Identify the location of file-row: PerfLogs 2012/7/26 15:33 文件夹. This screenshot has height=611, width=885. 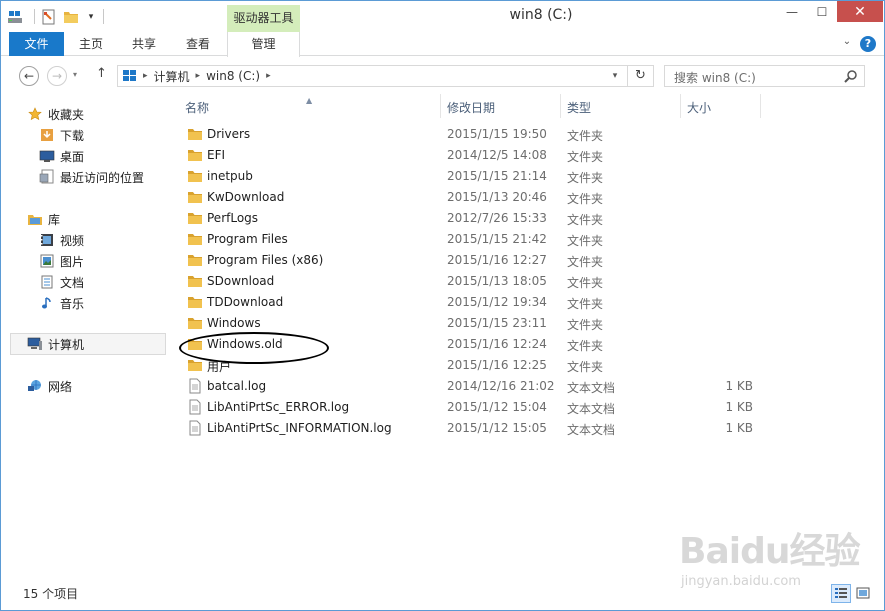
(525, 218).